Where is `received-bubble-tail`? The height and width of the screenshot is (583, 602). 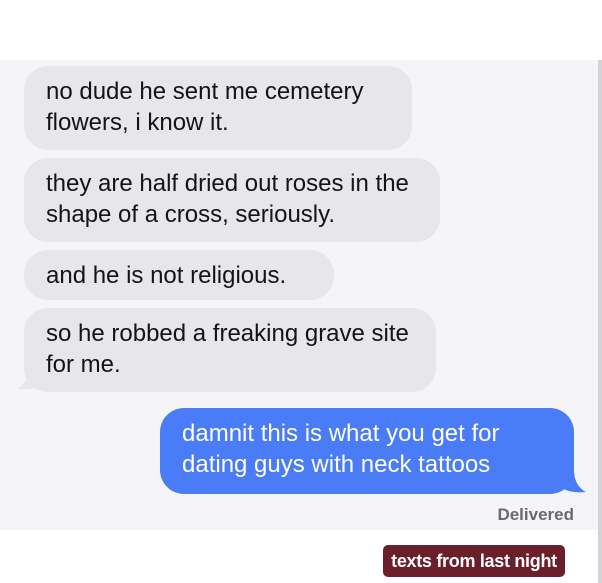 received-bubble-tail is located at coordinates (29, 378).